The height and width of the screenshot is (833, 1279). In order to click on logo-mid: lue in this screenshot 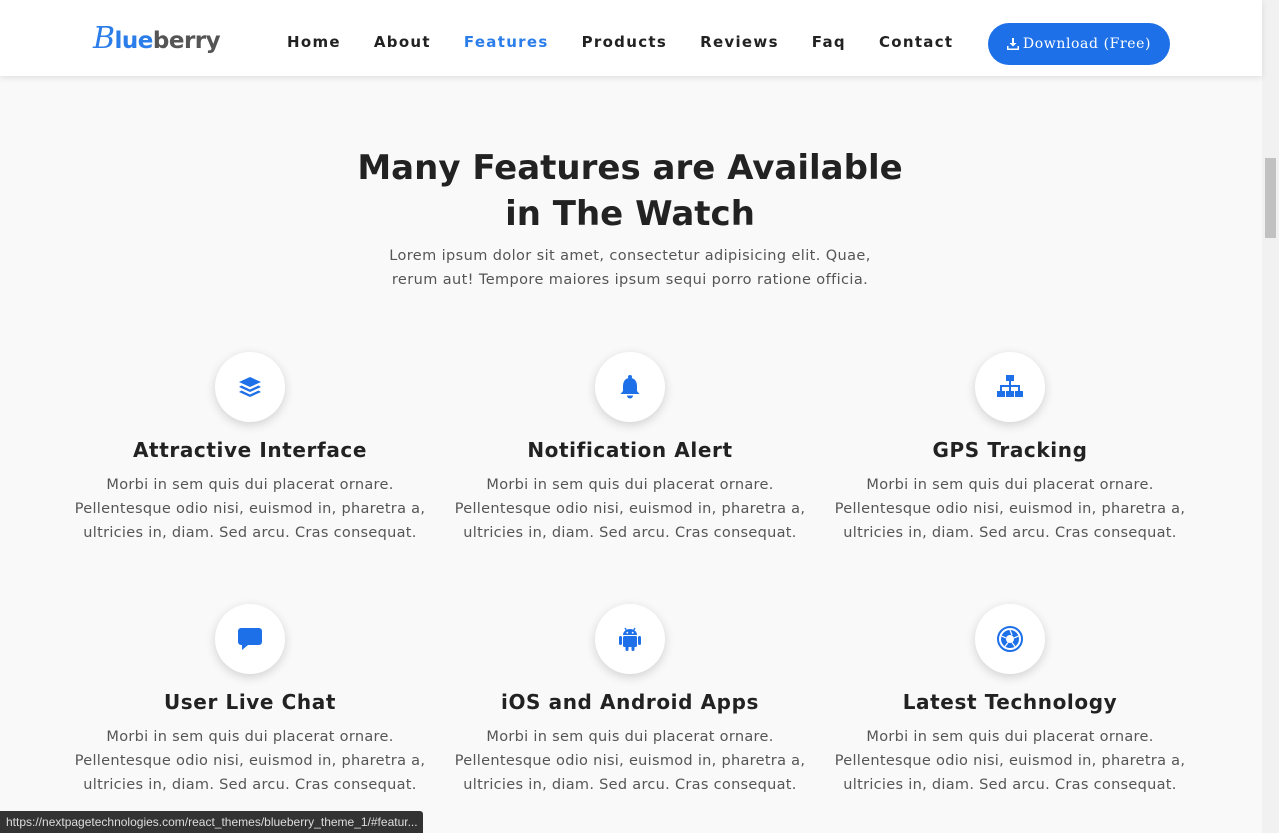, I will do `click(134, 41)`.